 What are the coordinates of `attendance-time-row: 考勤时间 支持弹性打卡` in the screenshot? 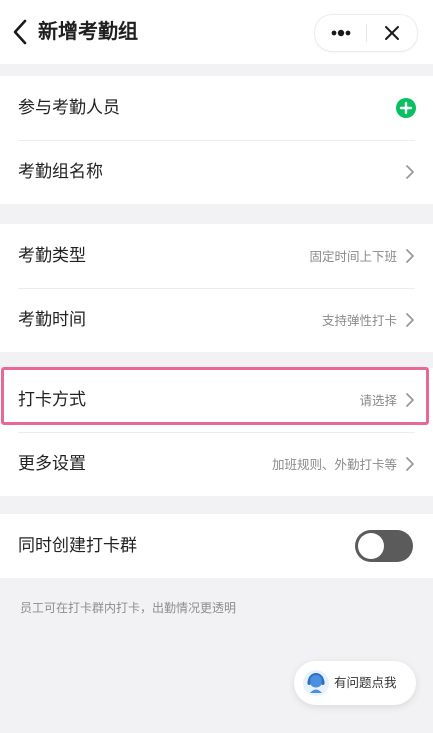 It's located at (216, 320).